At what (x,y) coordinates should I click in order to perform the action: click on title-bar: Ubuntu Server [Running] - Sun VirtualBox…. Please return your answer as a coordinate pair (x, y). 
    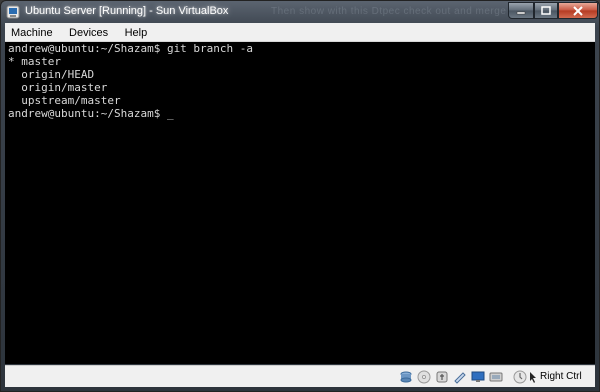
    Looking at the image, I should click on (300, 12).